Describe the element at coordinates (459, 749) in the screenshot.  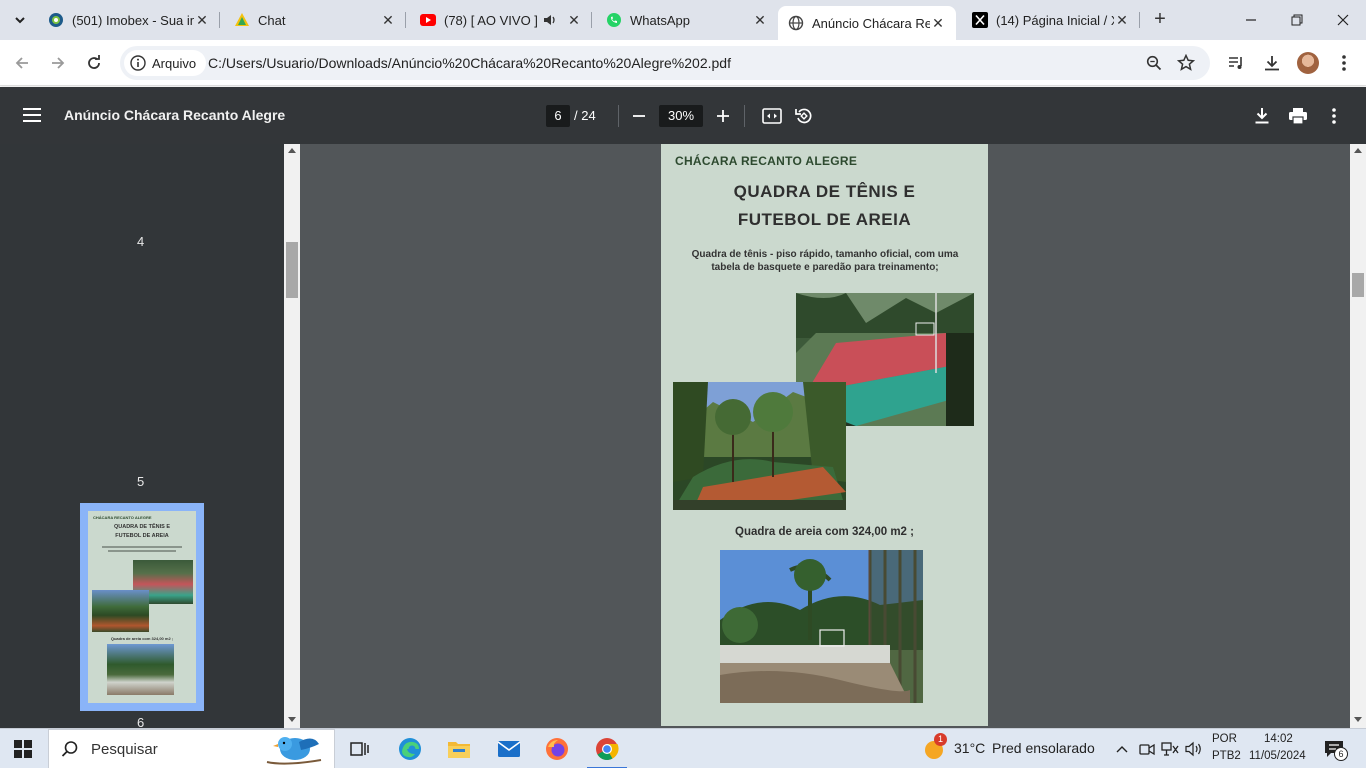
I see `file-explorer-taskbar-button` at that location.